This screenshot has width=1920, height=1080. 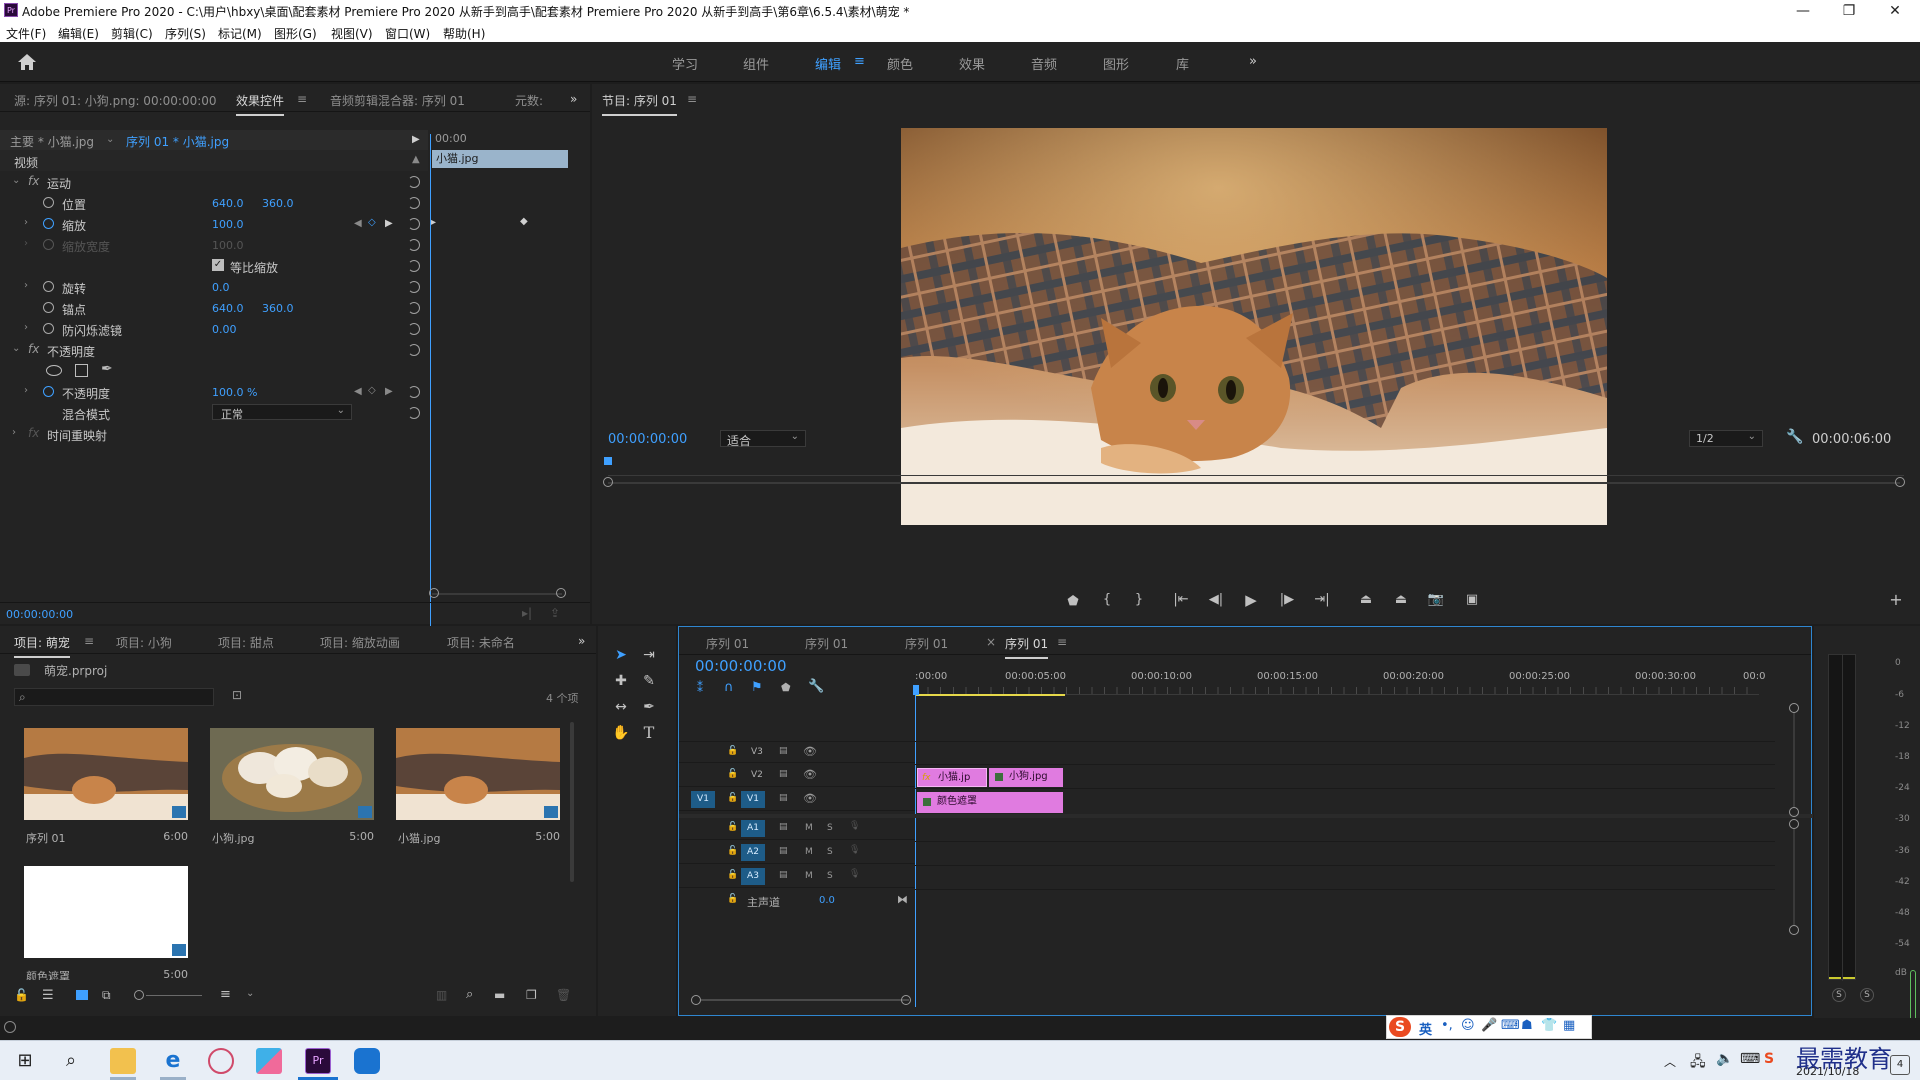 What do you see at coordinates (1425, 1028) in the screenshot?
I see `ime-mode-toggle: 英` at bounding box center [1425, 1028].